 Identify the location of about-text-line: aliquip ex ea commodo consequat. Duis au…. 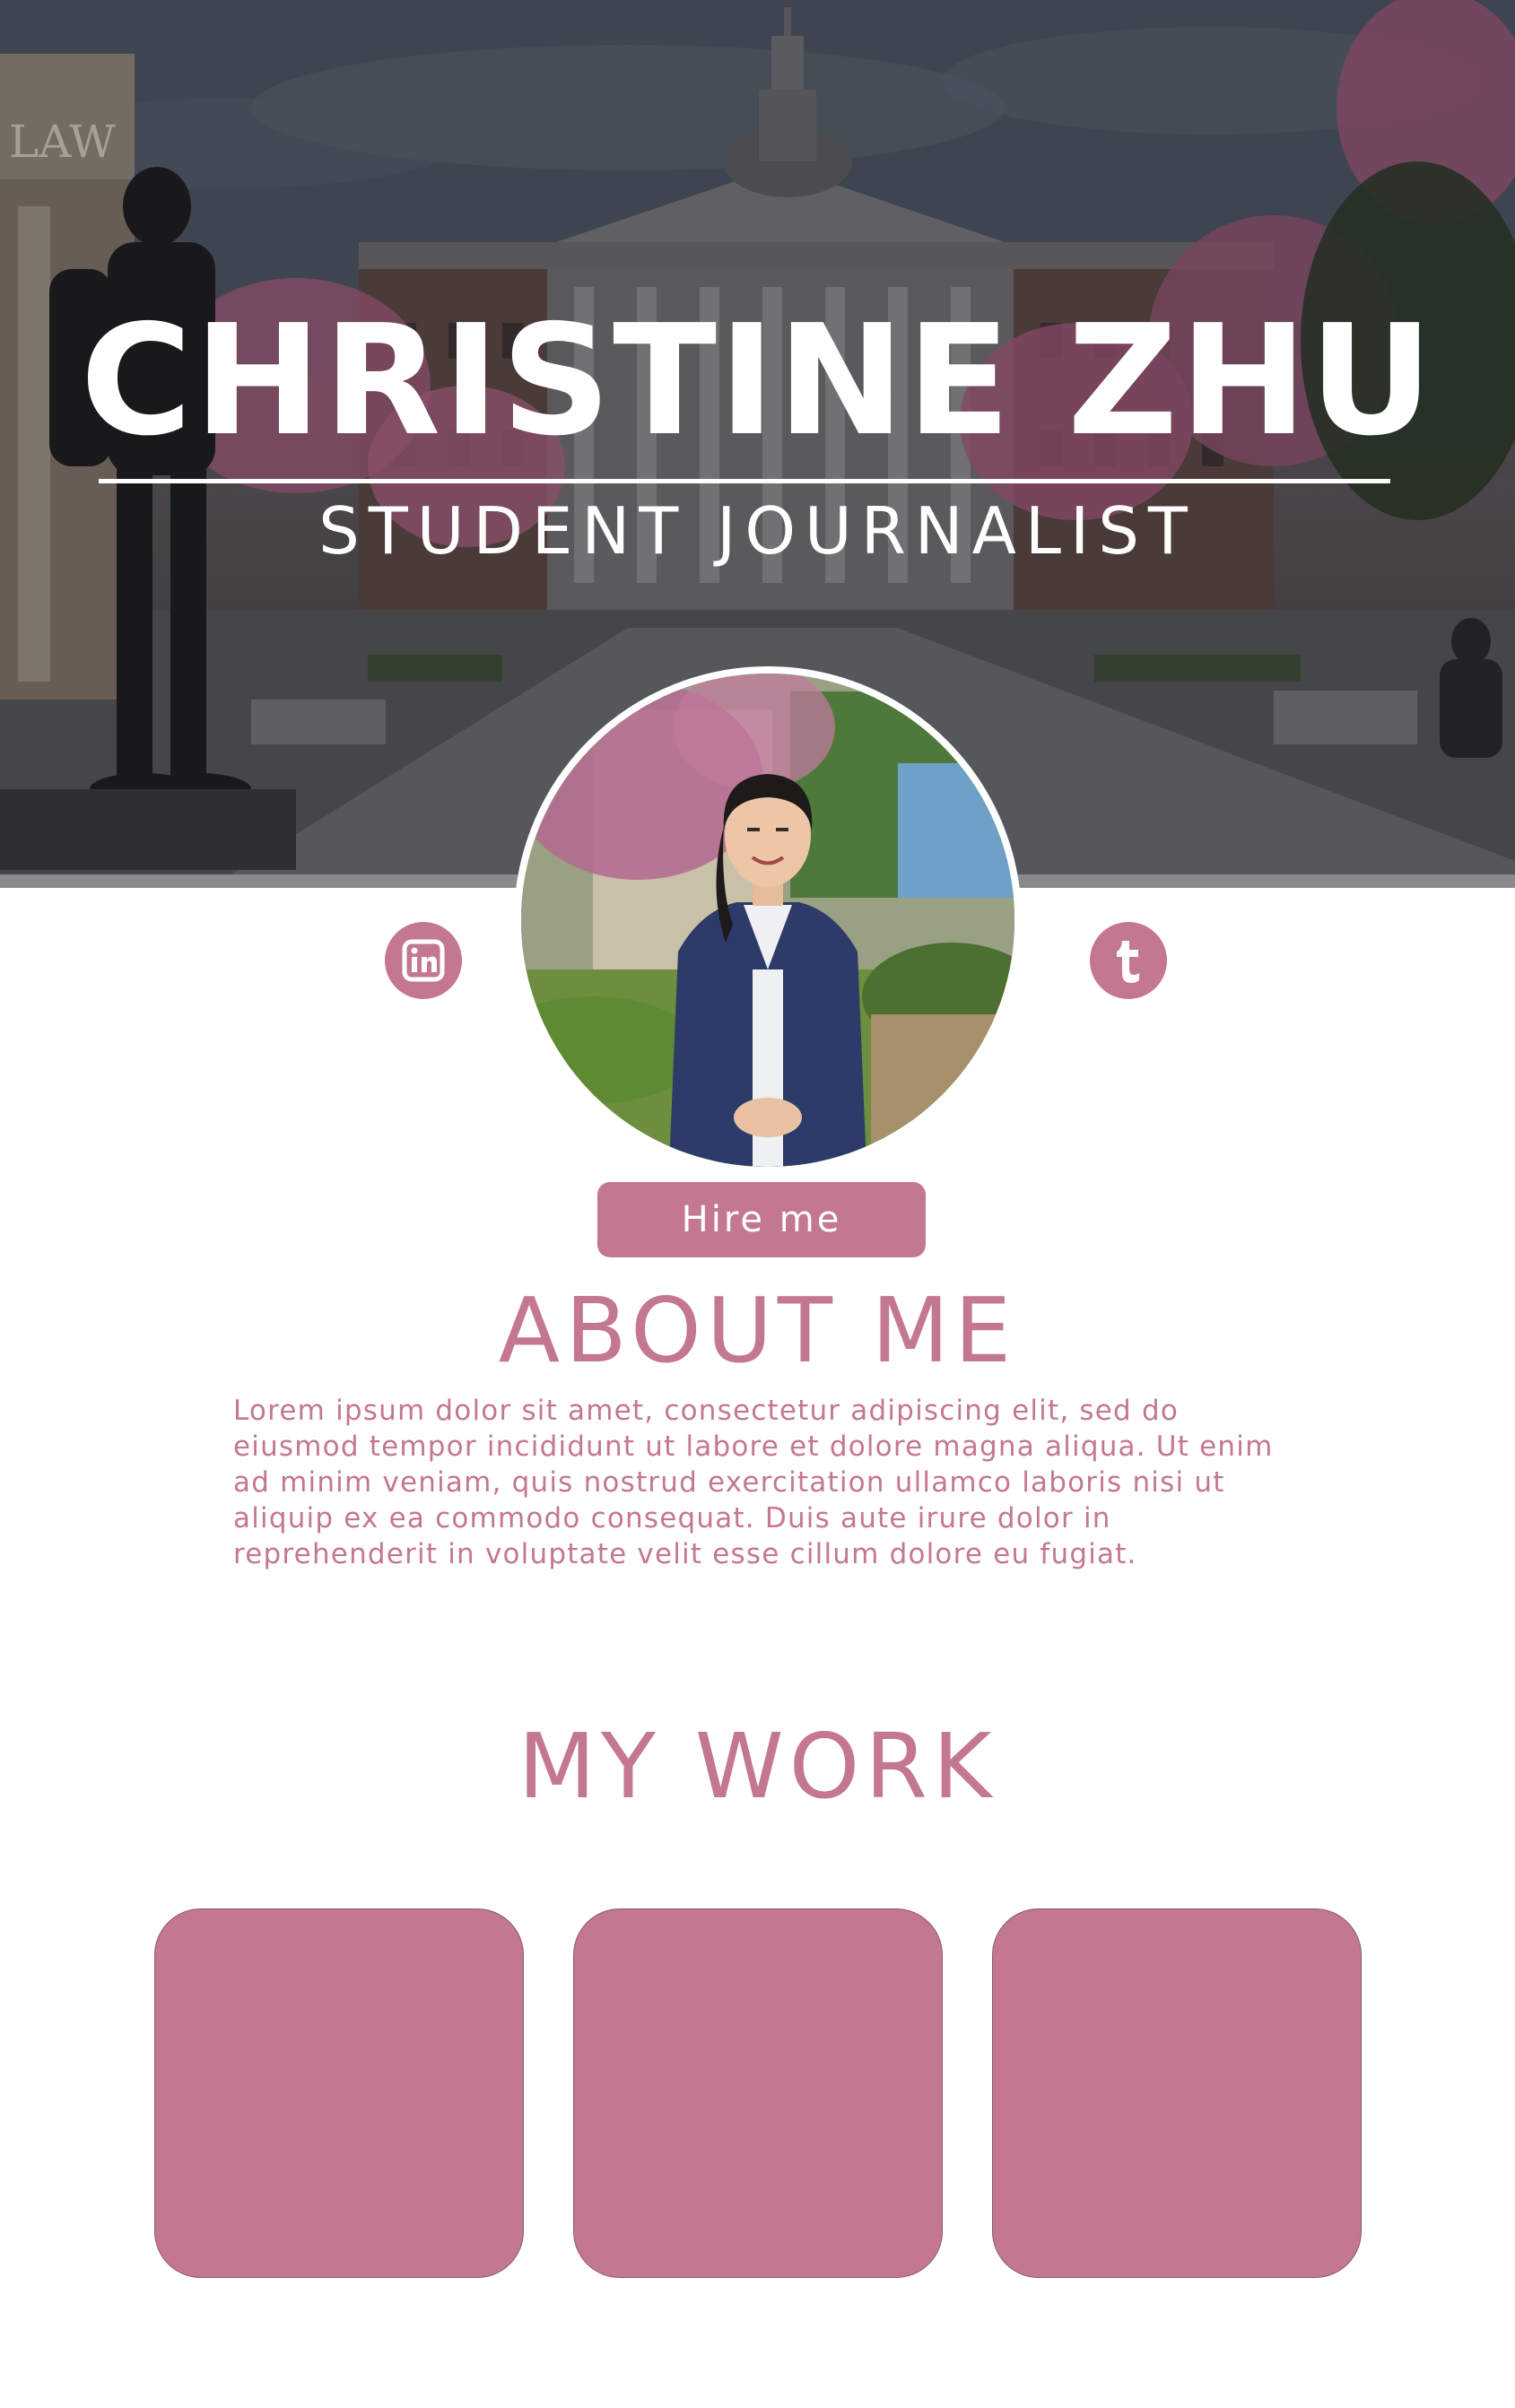
(672, 1518).